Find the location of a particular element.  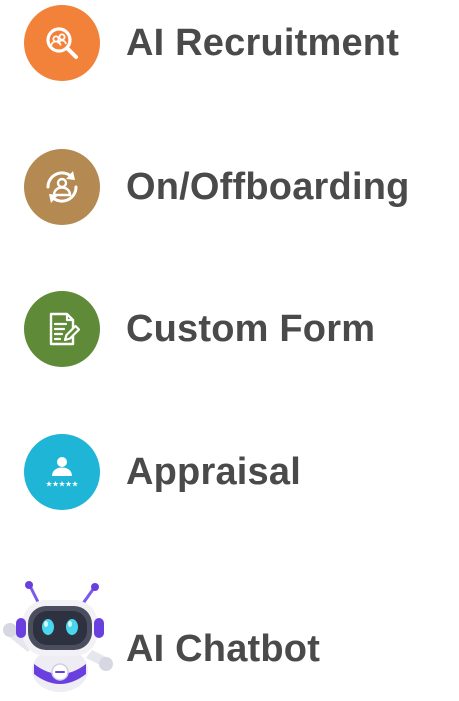

feature-item-custom-form: Custom Form is located at coordinates (199, 329).